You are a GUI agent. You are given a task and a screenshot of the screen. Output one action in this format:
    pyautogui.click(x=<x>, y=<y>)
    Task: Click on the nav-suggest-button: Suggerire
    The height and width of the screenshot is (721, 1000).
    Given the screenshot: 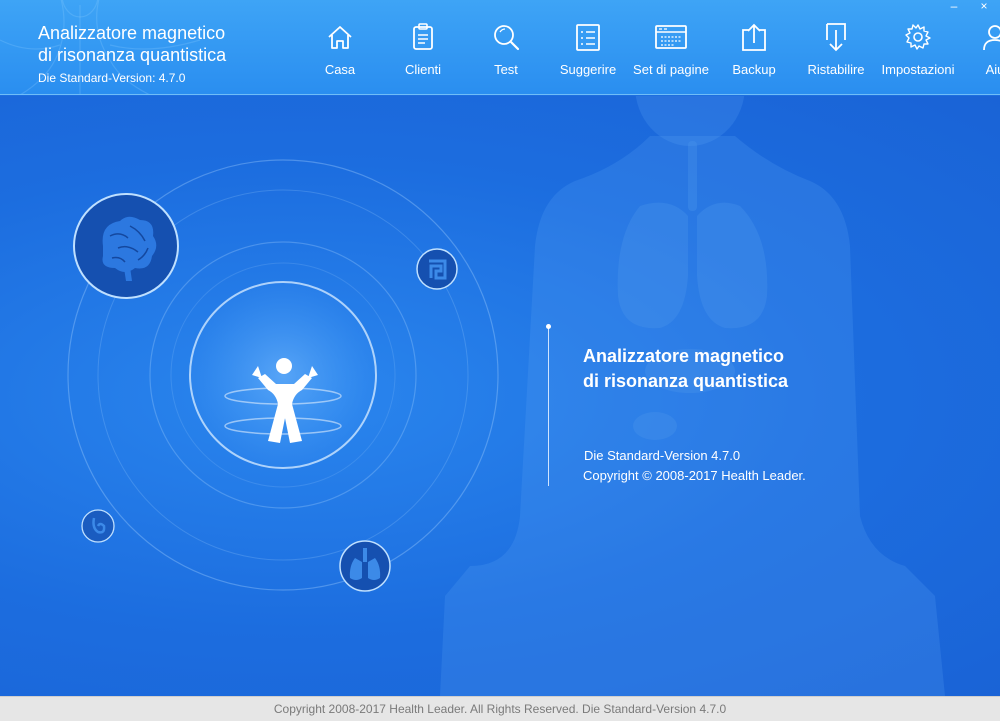 What is the action you would take?
    pyautogui.click(x=588, y=55)
    